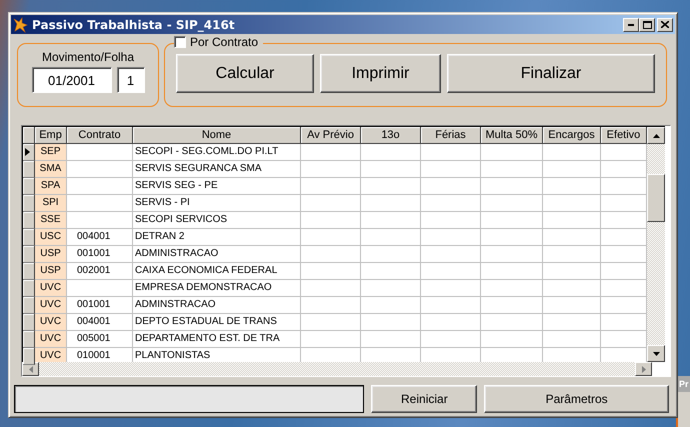 The width and height of the screenshot is (690, 427). What do you see at coordinates (512, 135) in the screenshot?
I see `column-header: Multa 50%` at bounding box center [512, 135].